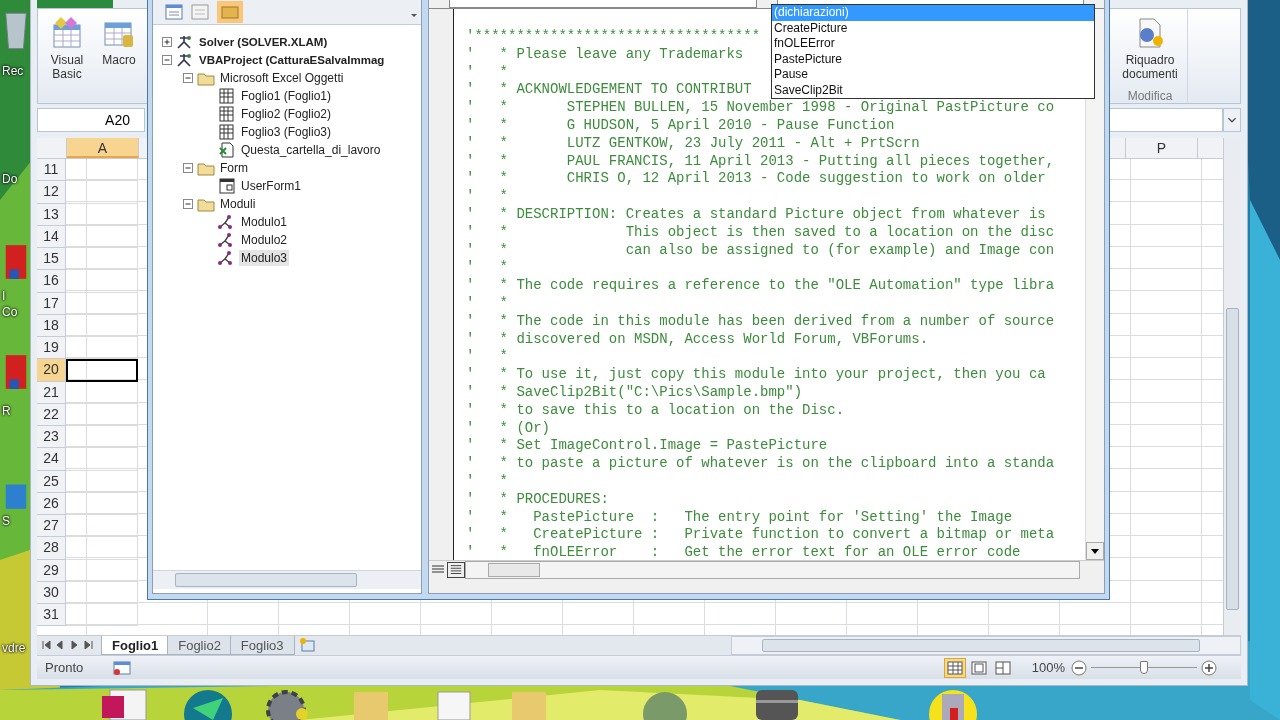 The image size is (1280, 720). What do you see at coordinates (311, 150) in the screenshot?
I see `tree-item: Questa_cartella_di_lavoro` at bounding box center [311, 150].